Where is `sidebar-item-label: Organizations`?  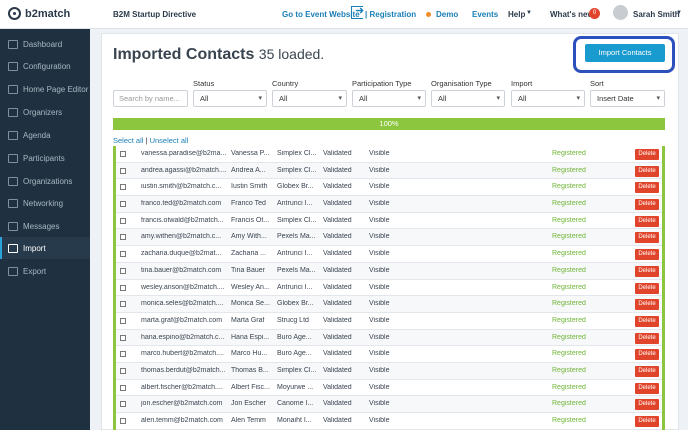
sidebar-item-label: Organizations is located at coordinates (48, 181).